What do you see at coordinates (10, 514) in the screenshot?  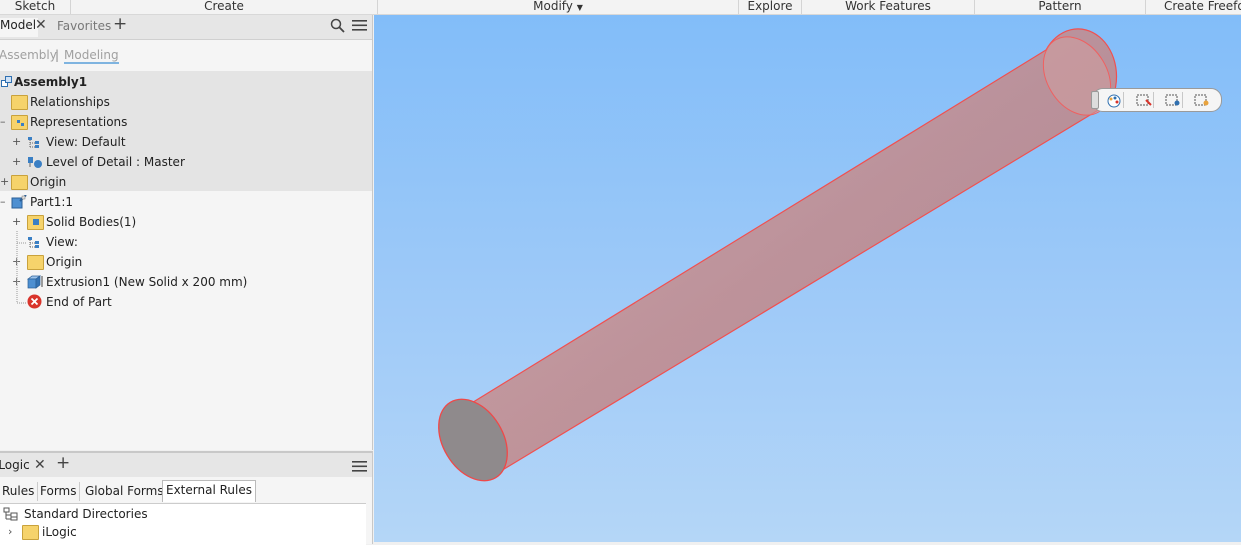 I see `directories-icon` at bounding box center [10, 514].